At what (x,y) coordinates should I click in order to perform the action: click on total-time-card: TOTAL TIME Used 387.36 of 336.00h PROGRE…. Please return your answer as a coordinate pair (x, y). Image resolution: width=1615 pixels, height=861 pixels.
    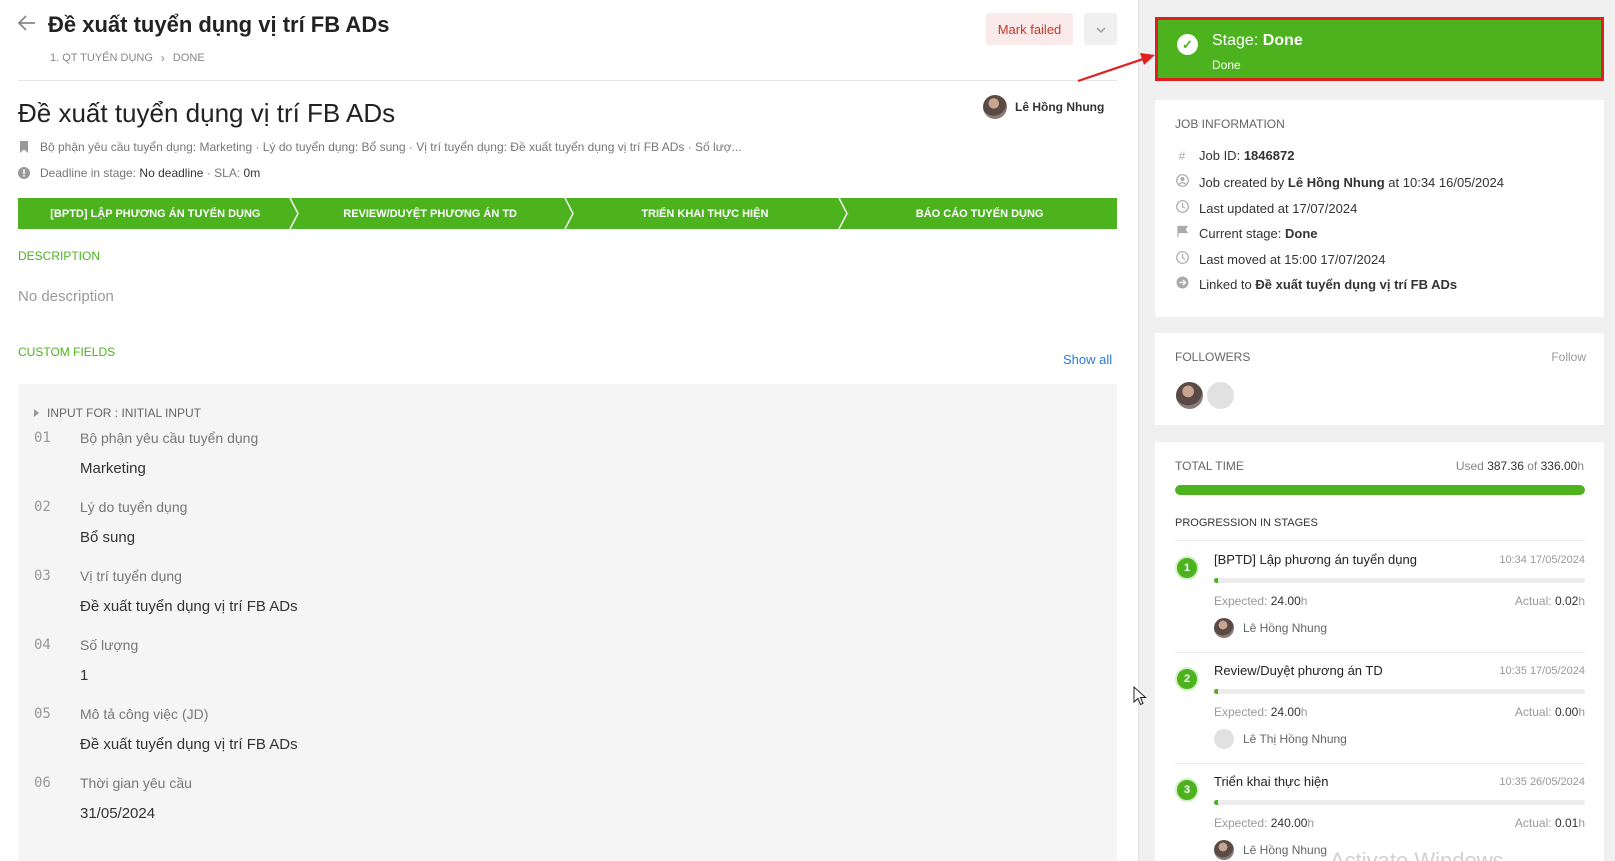
    Looking at the image, I should click on (1379, 651).